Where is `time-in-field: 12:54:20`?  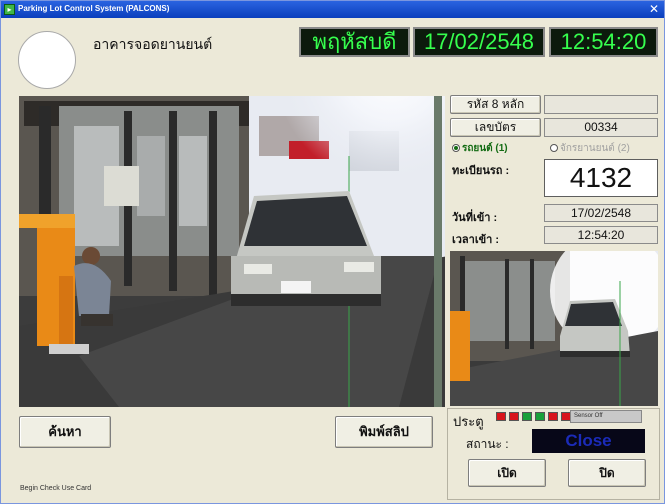 time-in-field: 12:54:20 is located at coordinates (601, 235).